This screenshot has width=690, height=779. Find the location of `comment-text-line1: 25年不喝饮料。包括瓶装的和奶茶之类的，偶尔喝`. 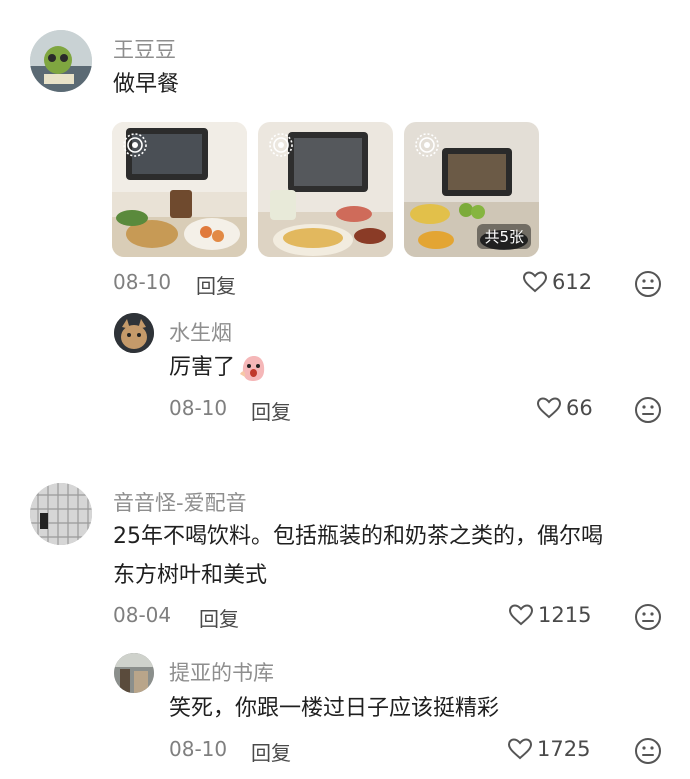

comment-text-line1: 25年不喝饮料。包括瓶装的和奶茶之类的，偶尔喝 is located at coordinates (358, 536).